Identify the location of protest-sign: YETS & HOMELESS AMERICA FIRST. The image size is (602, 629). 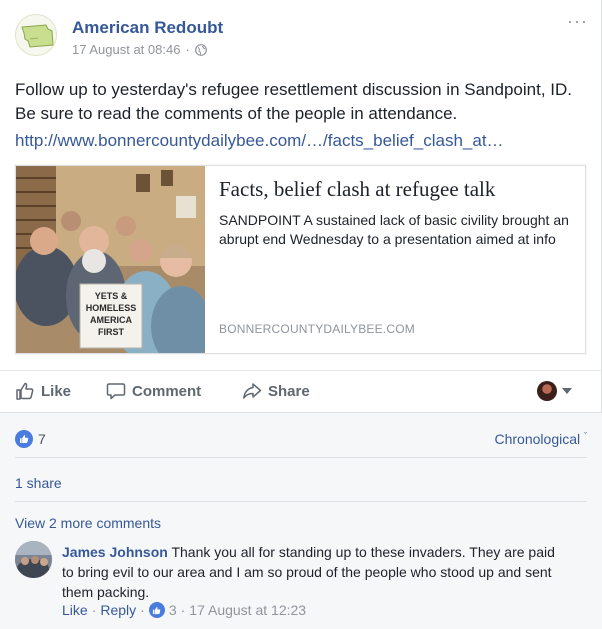
(111, 314).